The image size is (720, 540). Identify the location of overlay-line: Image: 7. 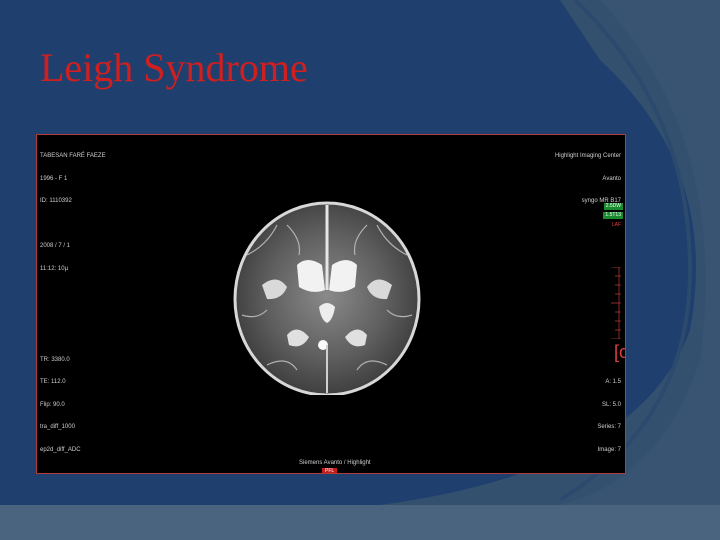
(609, 449).